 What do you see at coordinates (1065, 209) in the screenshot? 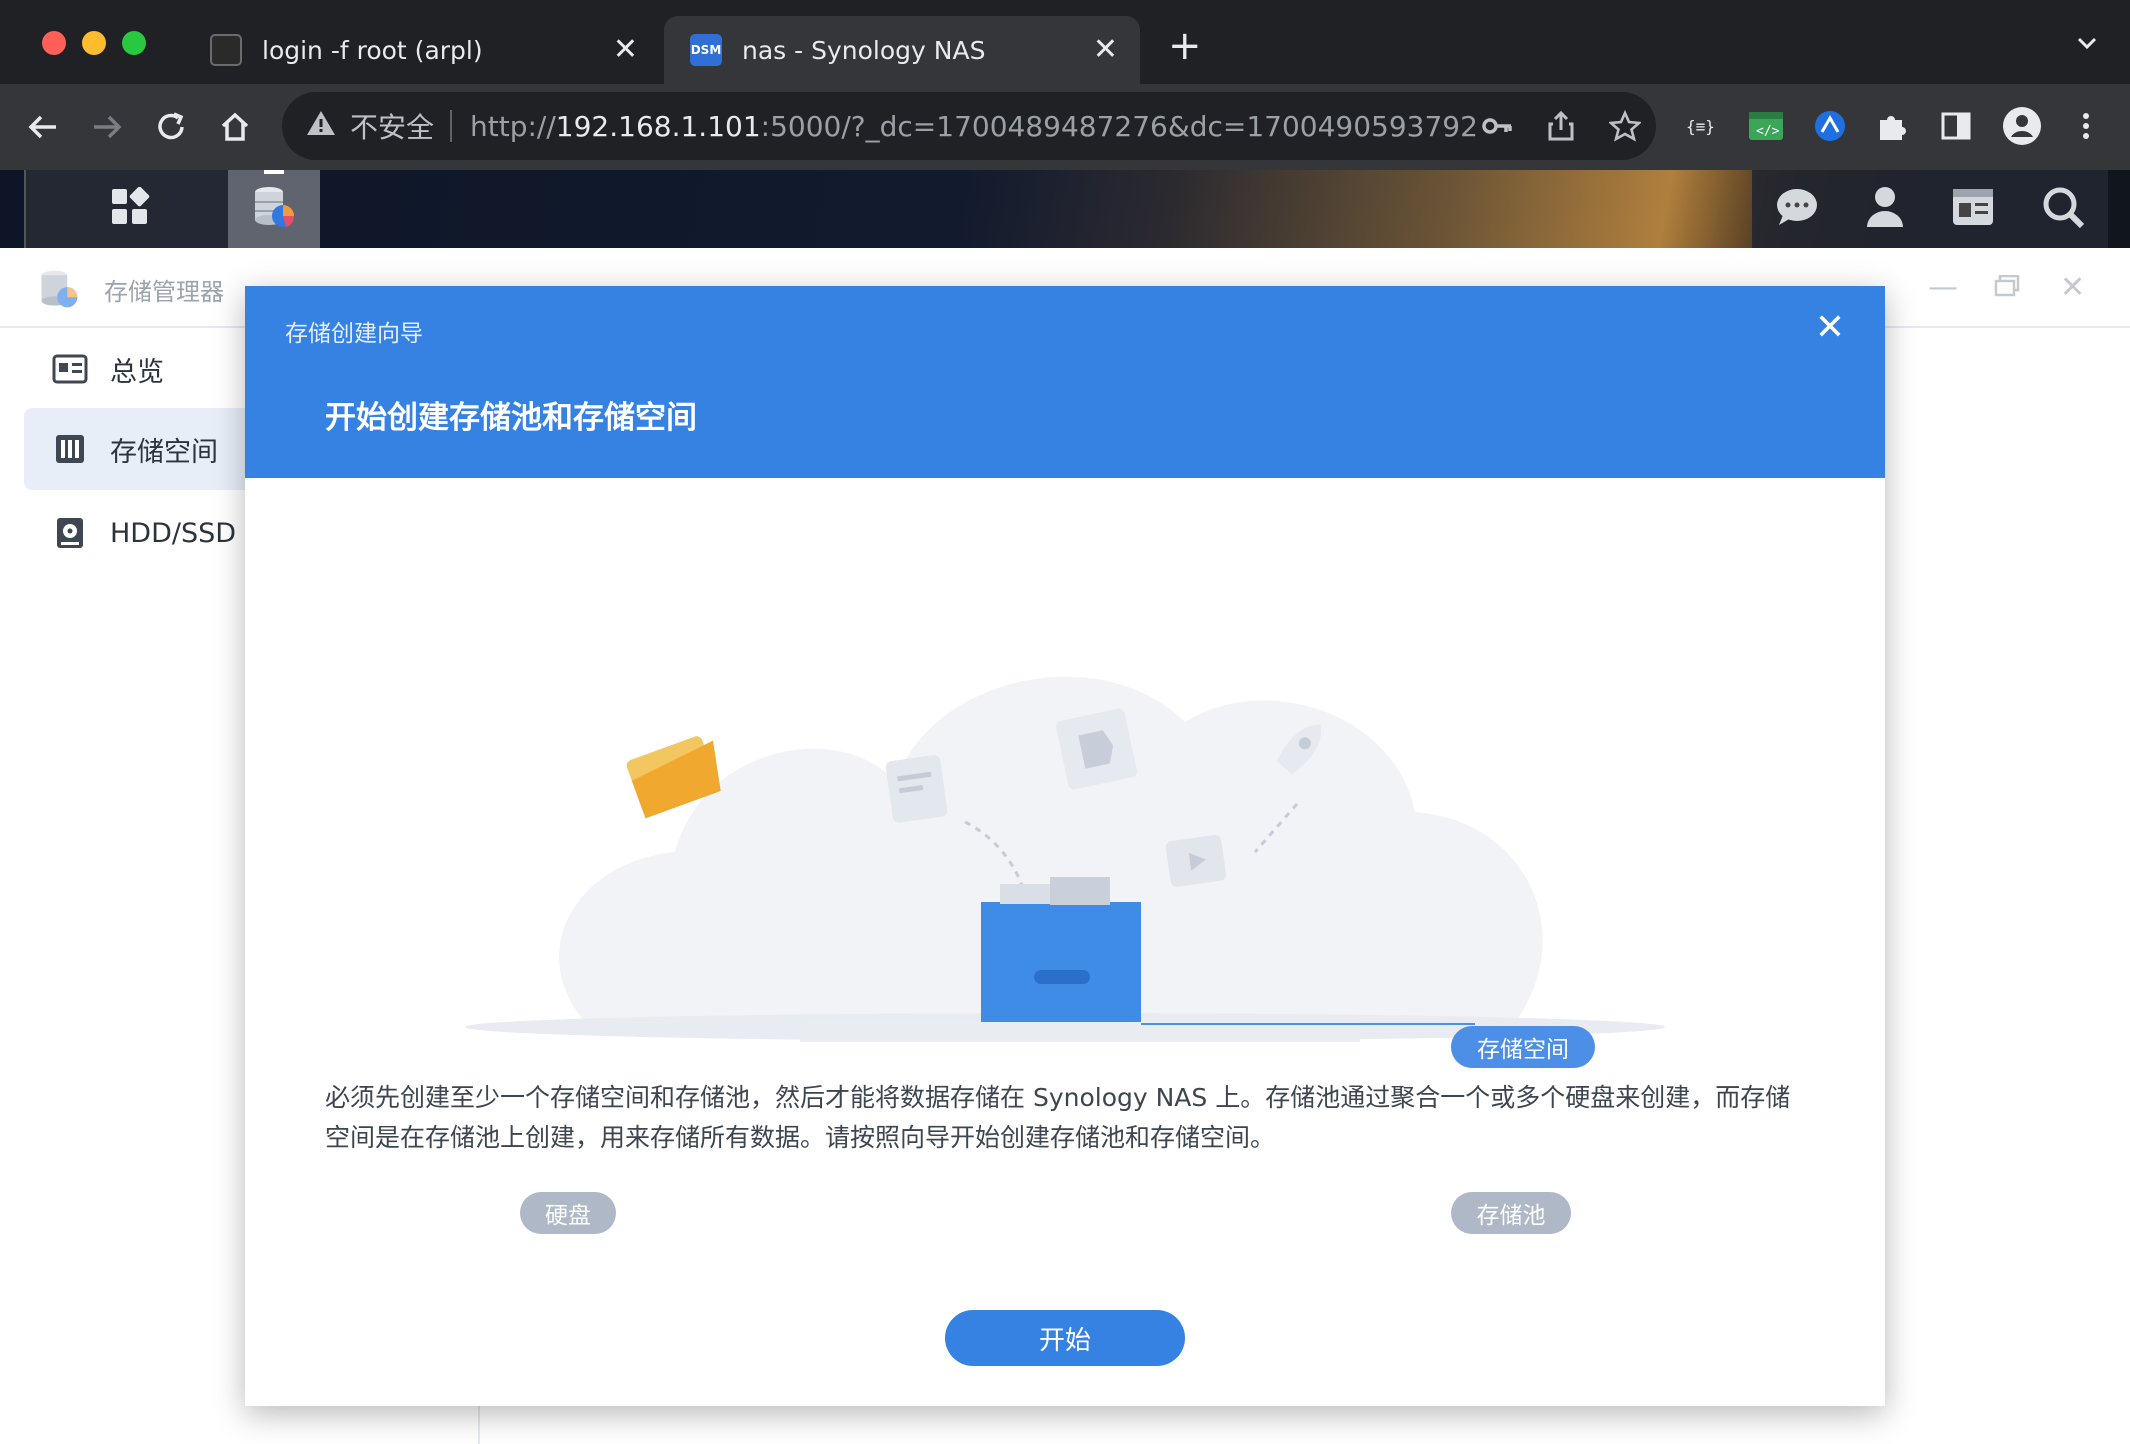
I see `dsm-taskbar` at bounding box center [1065, 209].